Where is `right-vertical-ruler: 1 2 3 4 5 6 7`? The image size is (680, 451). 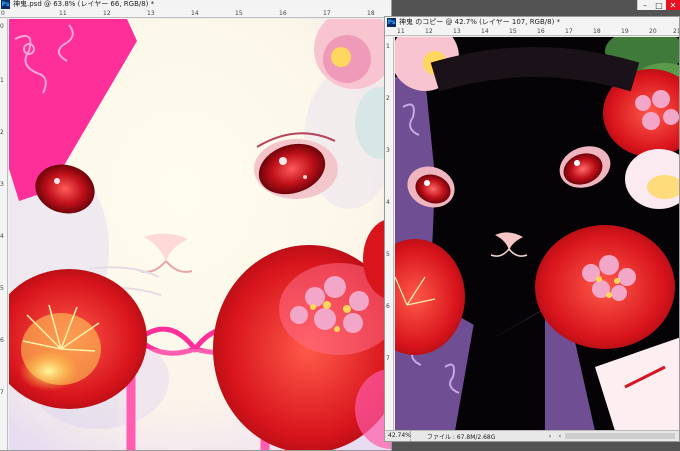 right-vertical-ruler: 1 2 3 4 5 6 7 is located at coordinates (389, 234).